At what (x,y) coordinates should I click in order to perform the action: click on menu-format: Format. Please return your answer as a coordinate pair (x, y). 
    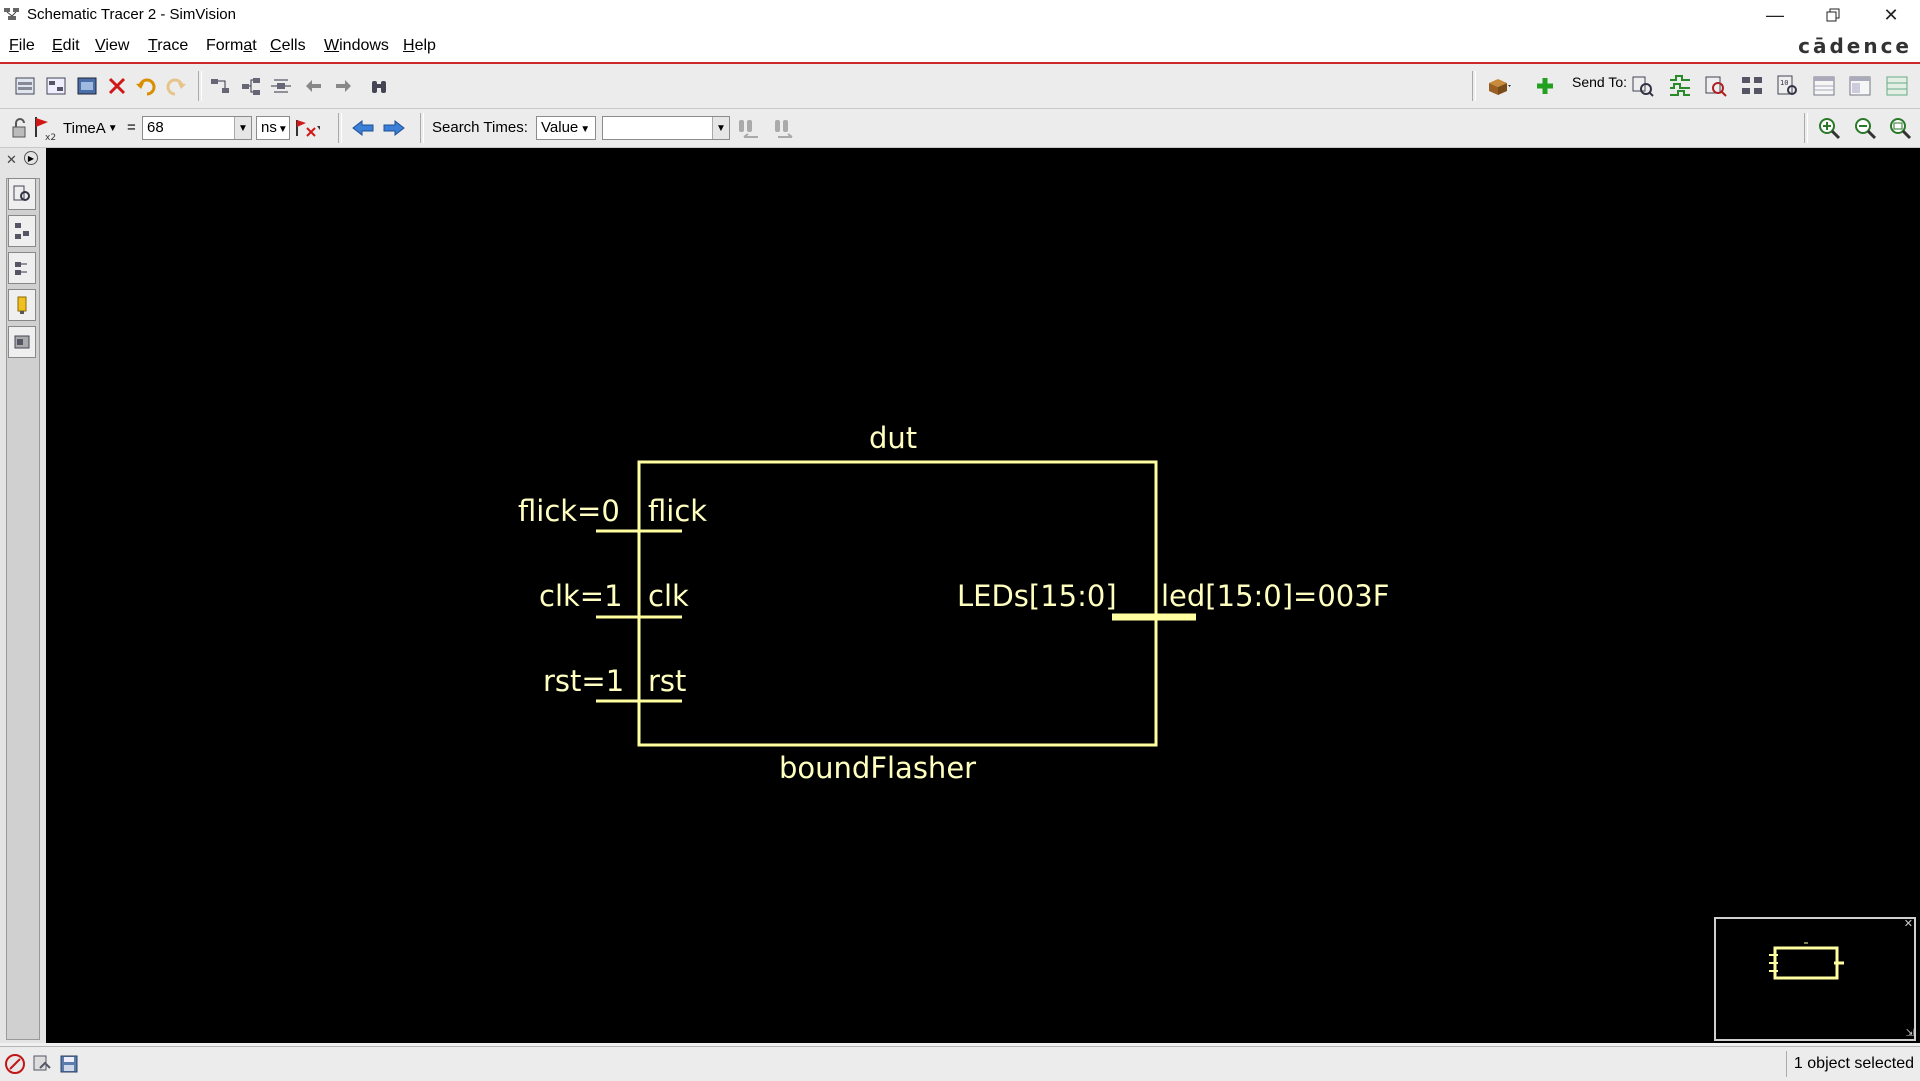
    Looking at the image, I should click on (231, 46).